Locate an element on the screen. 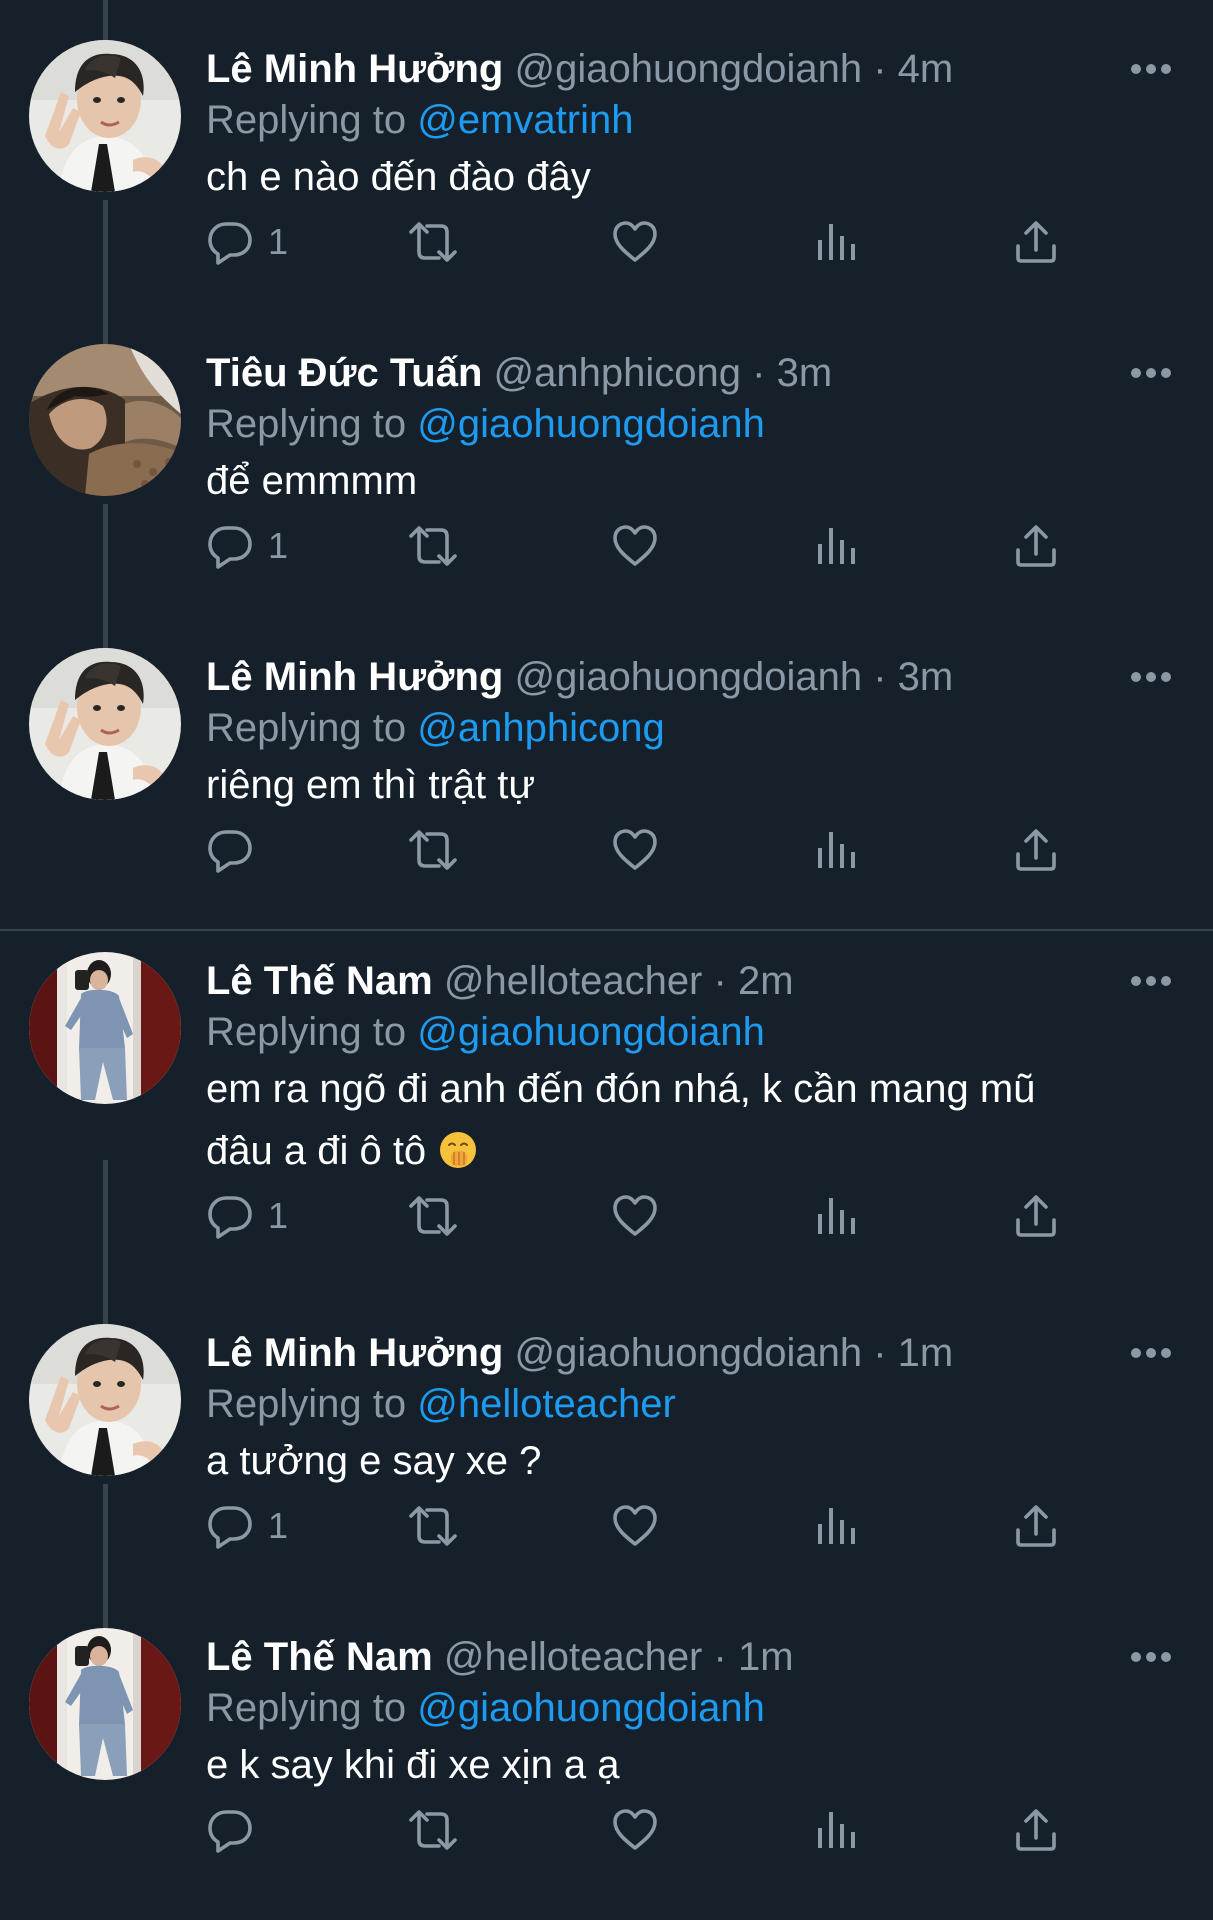 This screenshot has height=1920, width=1213. timestamp: 2m is located at coordinates (766, 981).